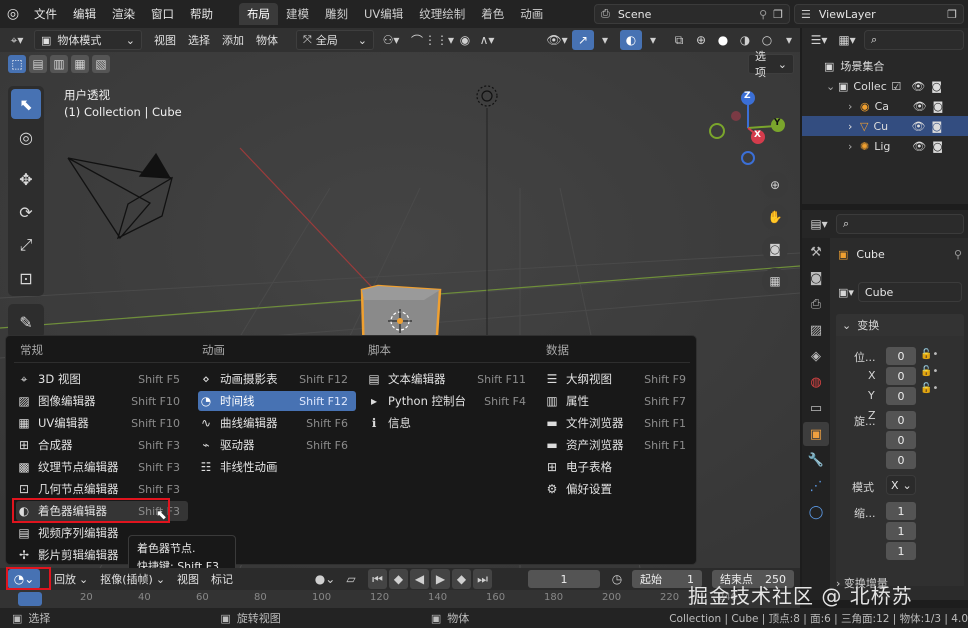  What do you see at coordinates (619, 423) in the screenshot?
I see `menu-item-file-browser: ▬ 文件浏览器 Shift F1` at bounding box center [619, 423].